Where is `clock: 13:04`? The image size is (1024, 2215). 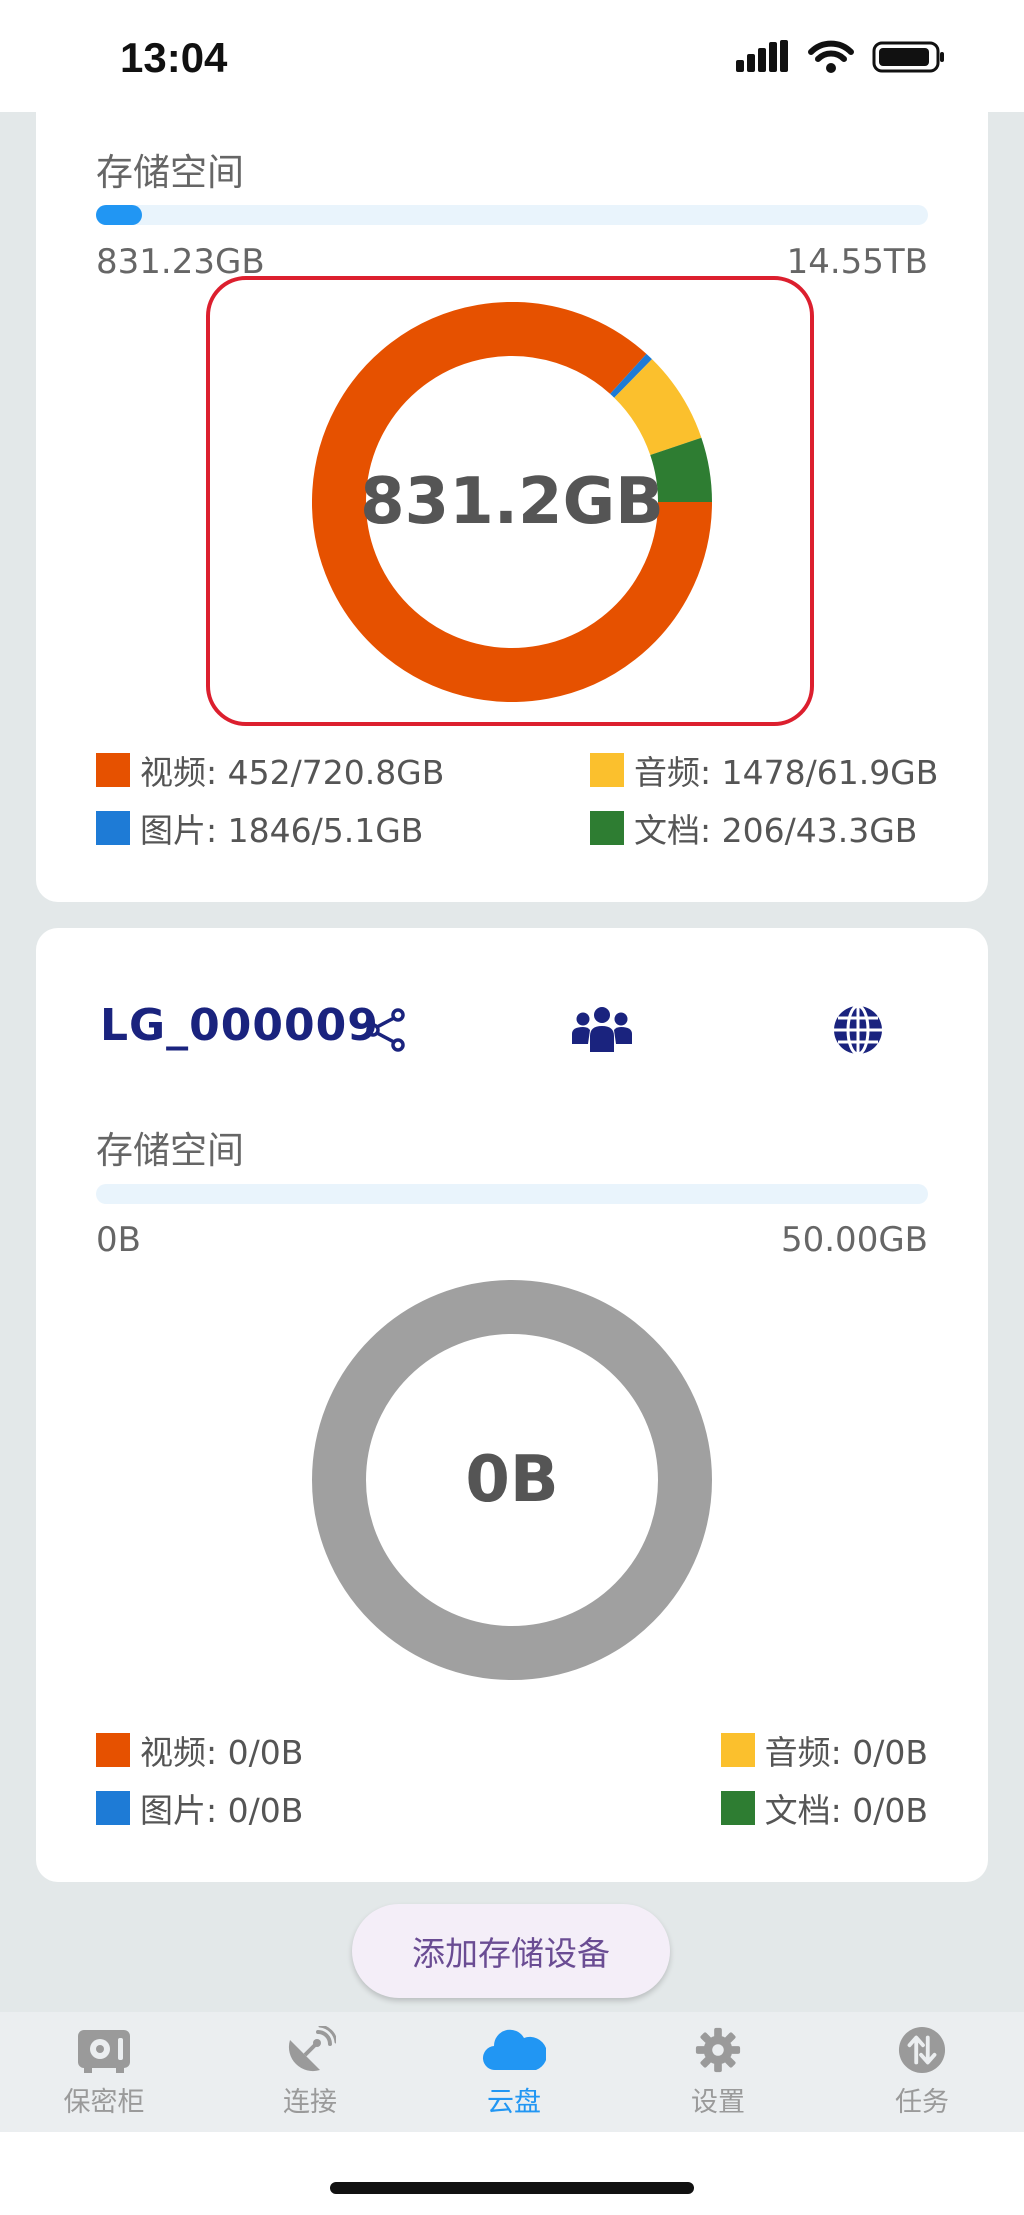
clock: 13:04 is located at coordinates (174, 57).